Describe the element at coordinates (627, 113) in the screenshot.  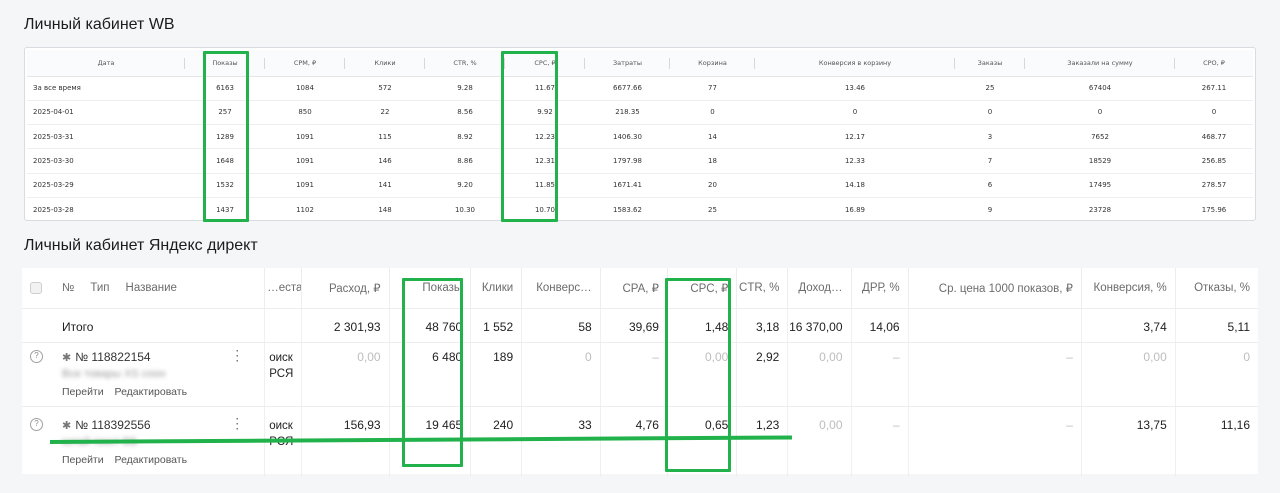
I see `wb-cell: 218.35` at that location.